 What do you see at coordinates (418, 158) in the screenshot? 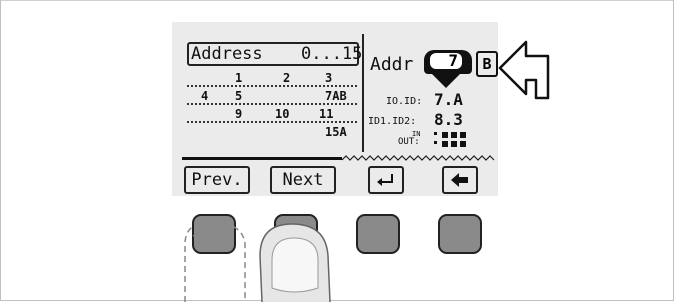
I see `softkey-bar-zigzag` at bounding box center [418, 158].